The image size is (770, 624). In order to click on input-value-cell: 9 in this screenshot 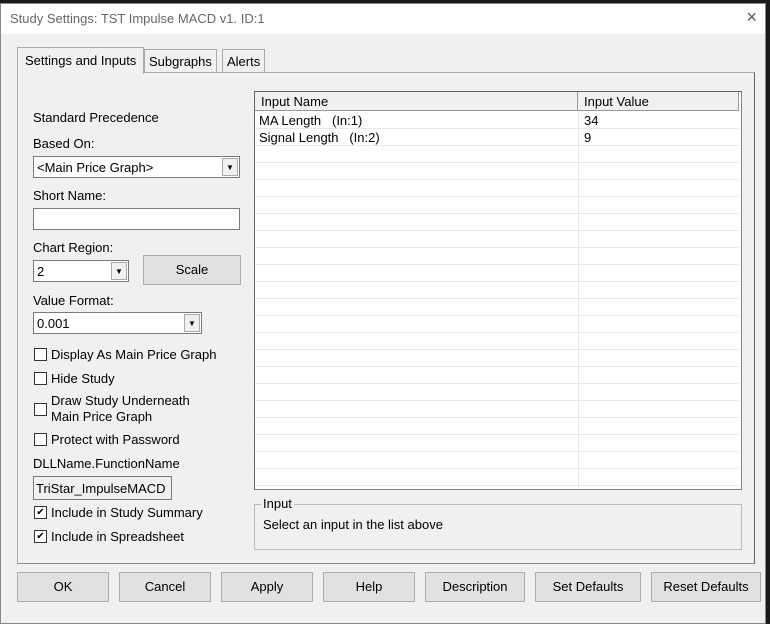, I will do `click(587, 137)`.